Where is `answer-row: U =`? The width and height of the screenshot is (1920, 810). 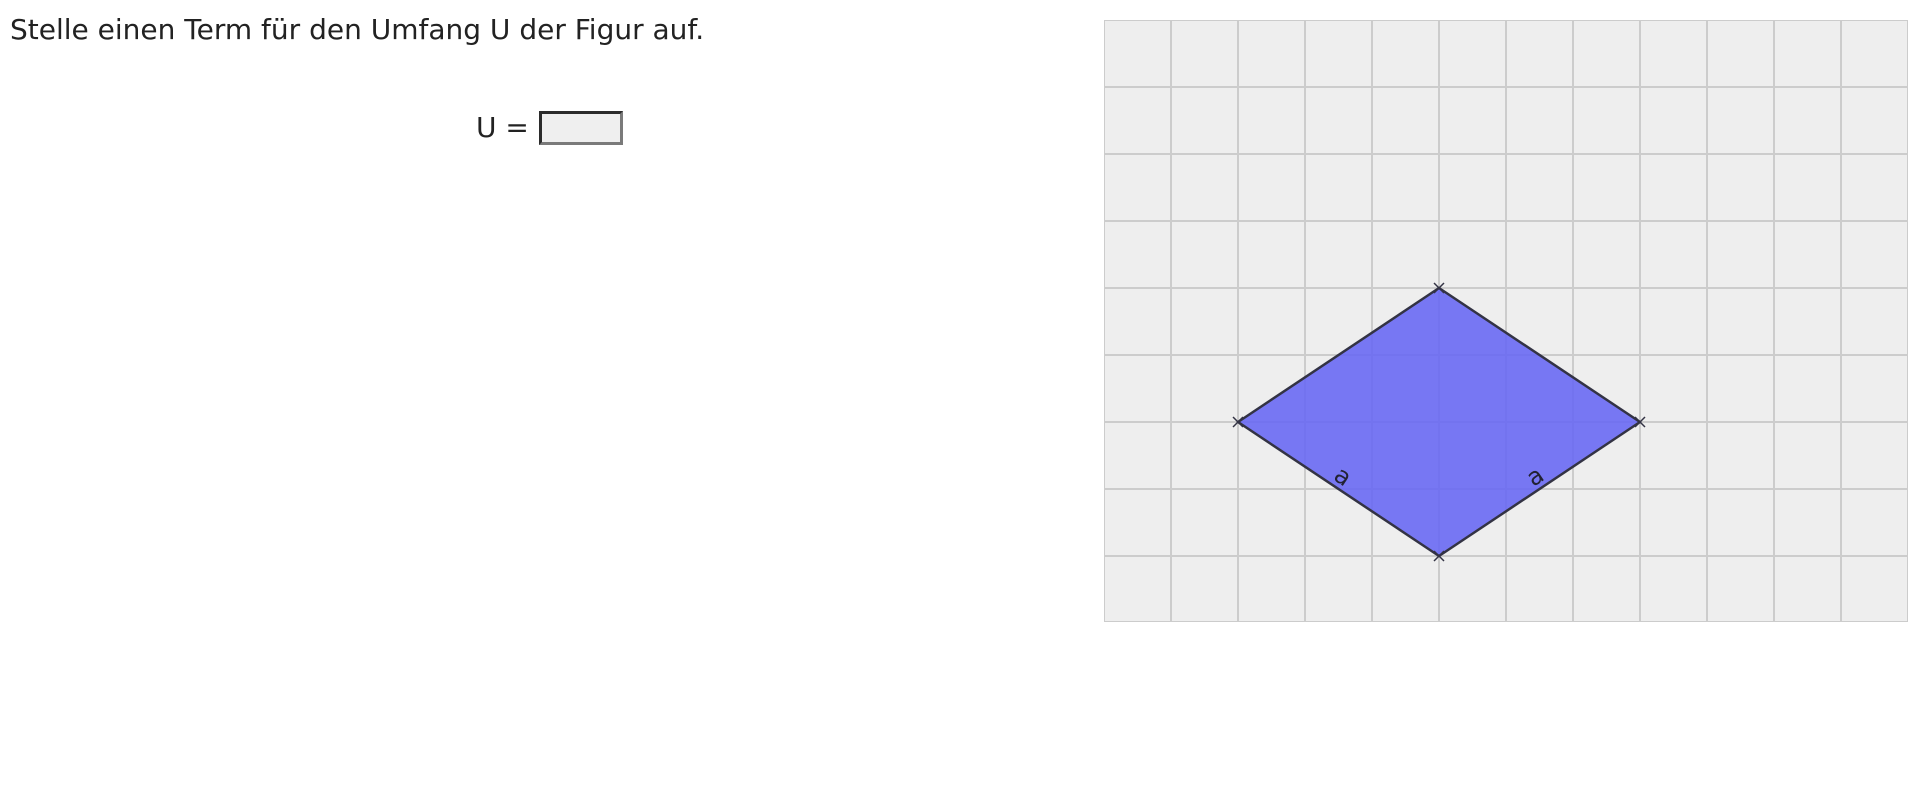
answer-row: U = is located at coordinates (549, 128).